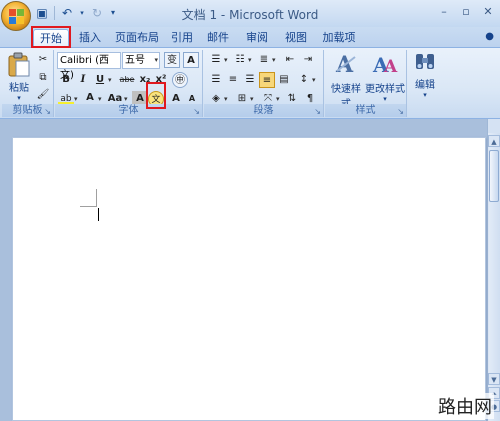 The width and height of the screenshot is (500, 421). I want to click on line-spacing-dropdown-icon: ▾, so click(314, 80).